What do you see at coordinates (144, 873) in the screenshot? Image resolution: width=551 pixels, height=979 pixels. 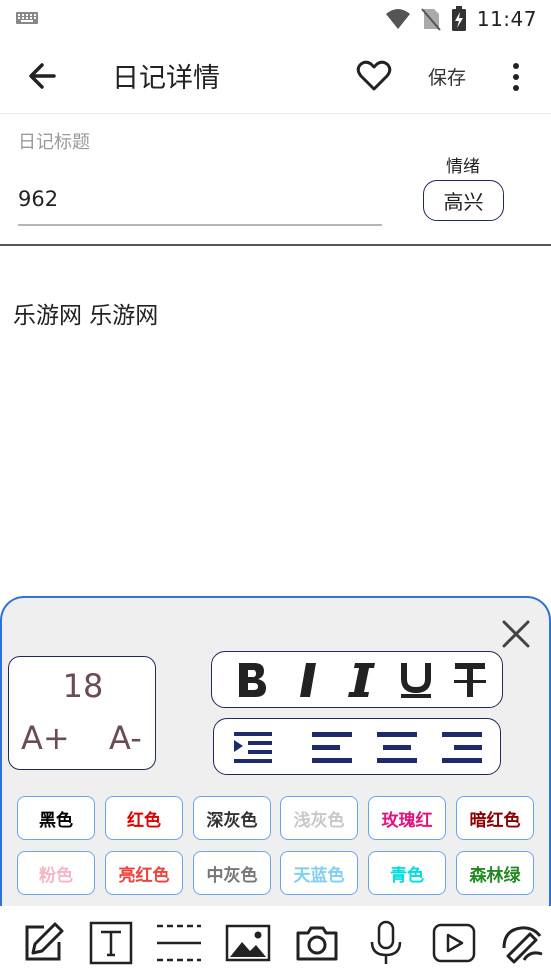 I see `color-chip: 亮红色` at bounding box center [144, 873].